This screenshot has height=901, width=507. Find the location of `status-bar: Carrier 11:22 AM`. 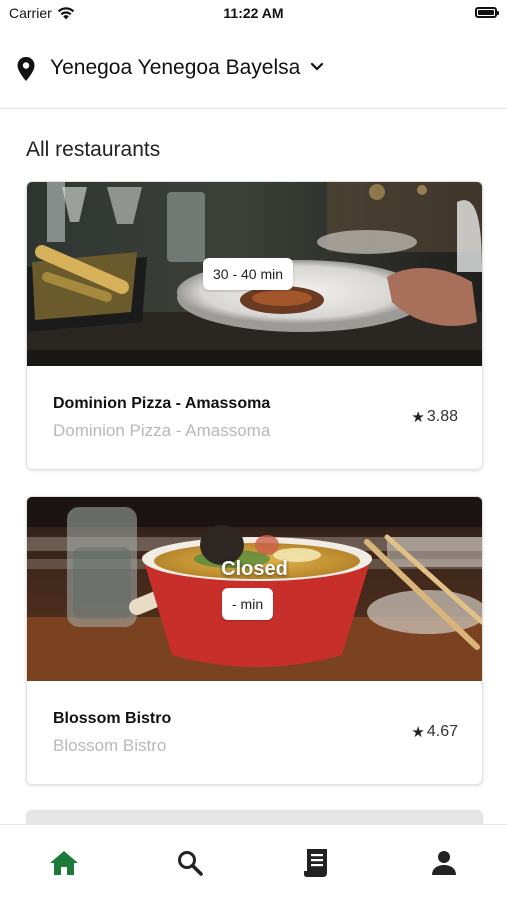

status-bar: Carrier 11:22 AM is located at coordinates (253, 14).